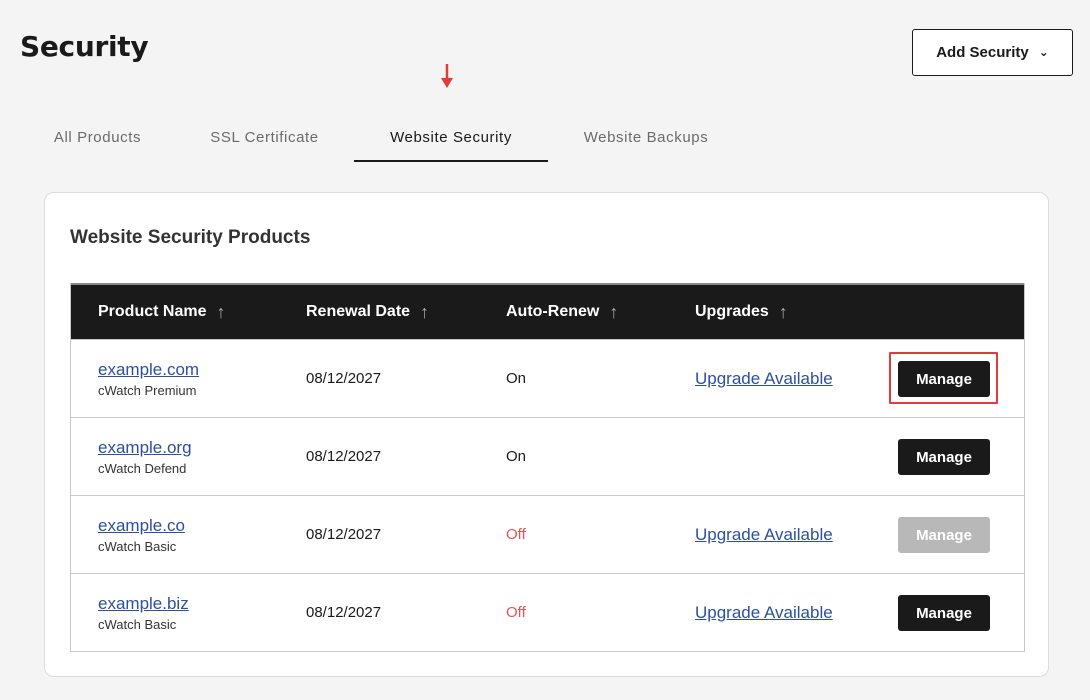 This screenshot has width=1090, height=700. Describe the element at coordinates (152, 311) in the screenshot. I see `col-label: Product Name` at that location.